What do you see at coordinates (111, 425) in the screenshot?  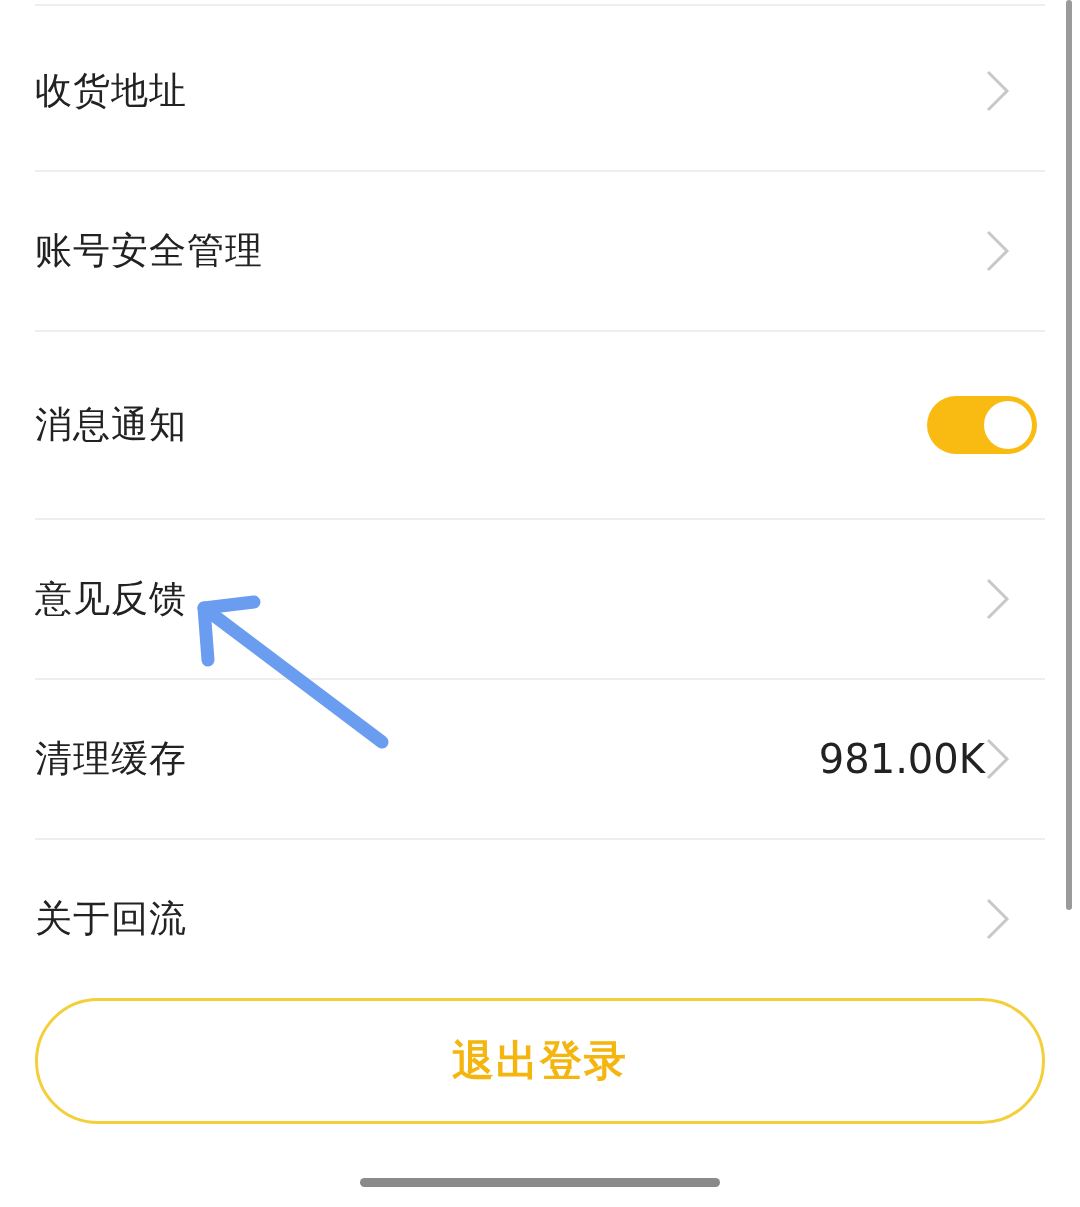 I see `setting-label: 消息通知` at bounding box center [111, 425].